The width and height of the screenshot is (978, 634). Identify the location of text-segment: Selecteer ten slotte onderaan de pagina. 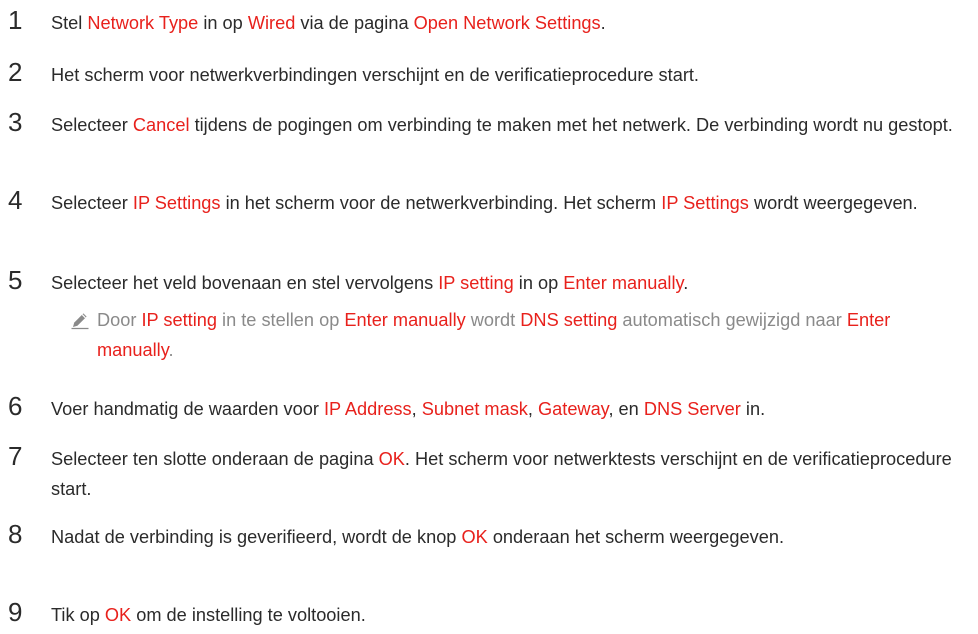
(215, 459).